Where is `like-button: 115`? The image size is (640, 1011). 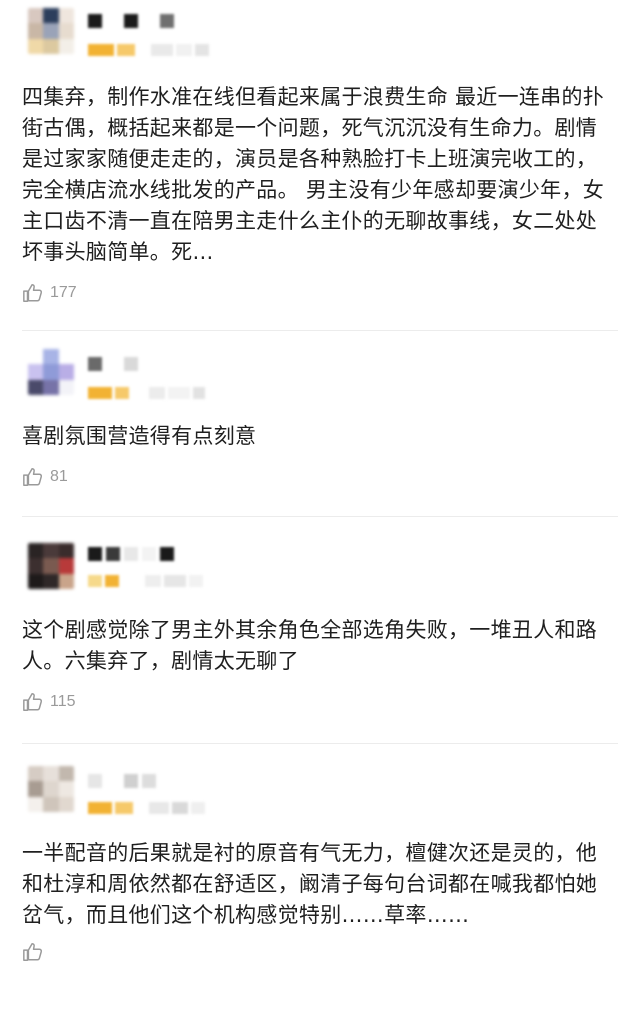
like-button: 115 is located at coordinates (320, 702).